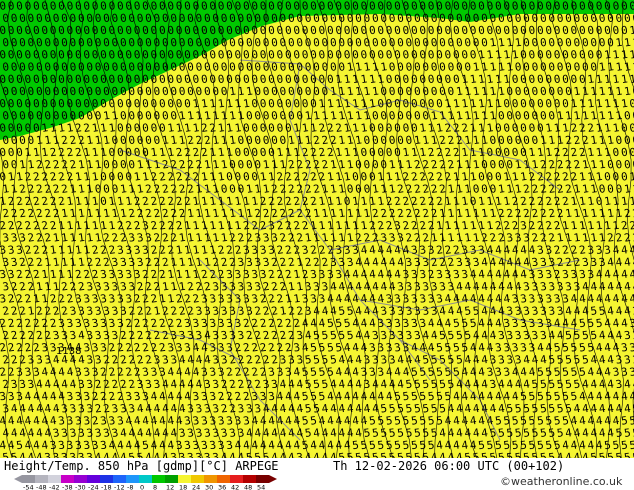 This screenshot has width=634, height=490. What do you see at coordinates (155, 487) in the screenshot?
I see `scale-tick-label: 8` at bounding box center [155, 487].